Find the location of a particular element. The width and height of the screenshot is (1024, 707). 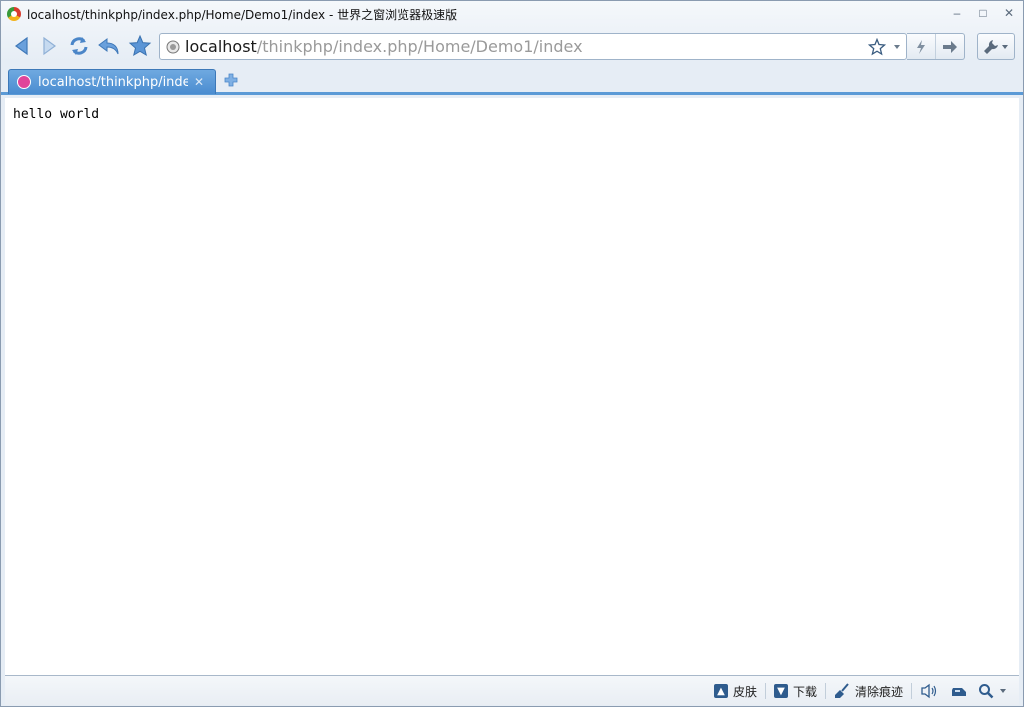

undo-close-button is located at coordinates (109, 46).